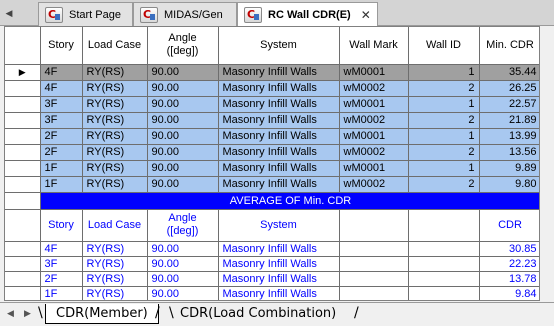 This screenshot has width=554, height=326. I want to click on cell-story: 4F, so click(61, 88).